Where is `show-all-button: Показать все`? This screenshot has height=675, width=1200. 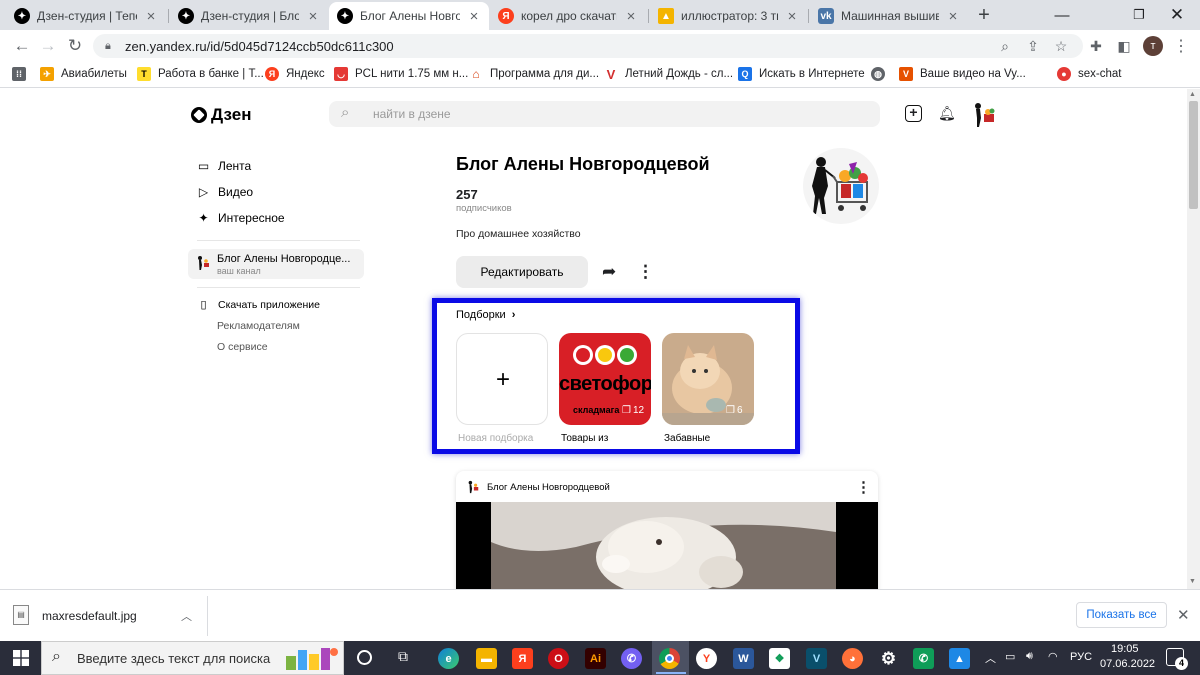 show-all-button: Показать все is located at coordinates (1121, 615).